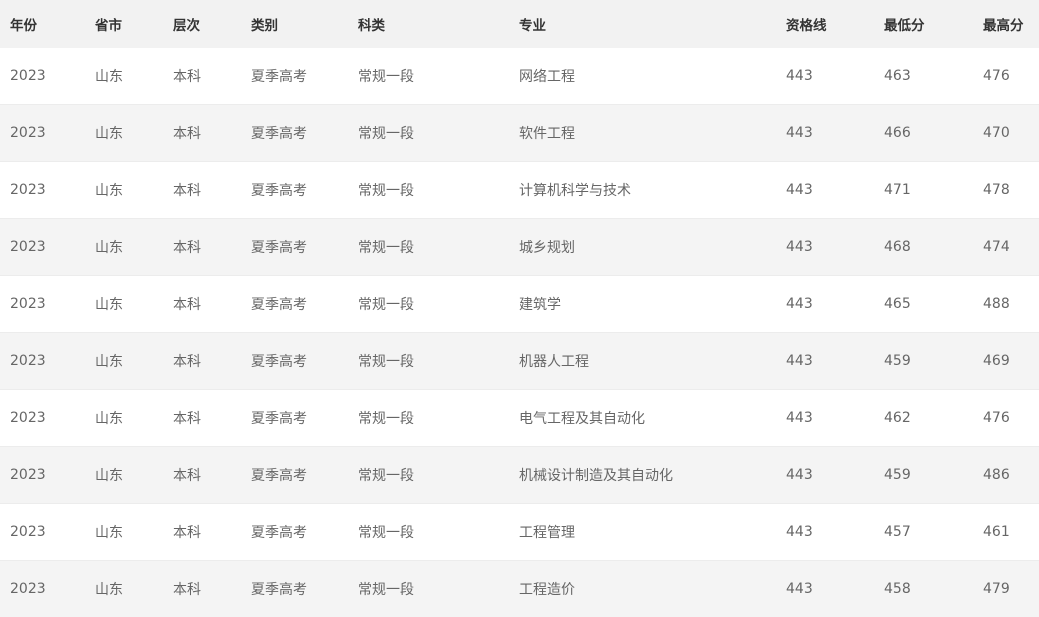 This screenshot has width=1039, height=617. Describe the element at coordinates (186, 26) in the screenshot. I see `header-level: 层次` at that location.